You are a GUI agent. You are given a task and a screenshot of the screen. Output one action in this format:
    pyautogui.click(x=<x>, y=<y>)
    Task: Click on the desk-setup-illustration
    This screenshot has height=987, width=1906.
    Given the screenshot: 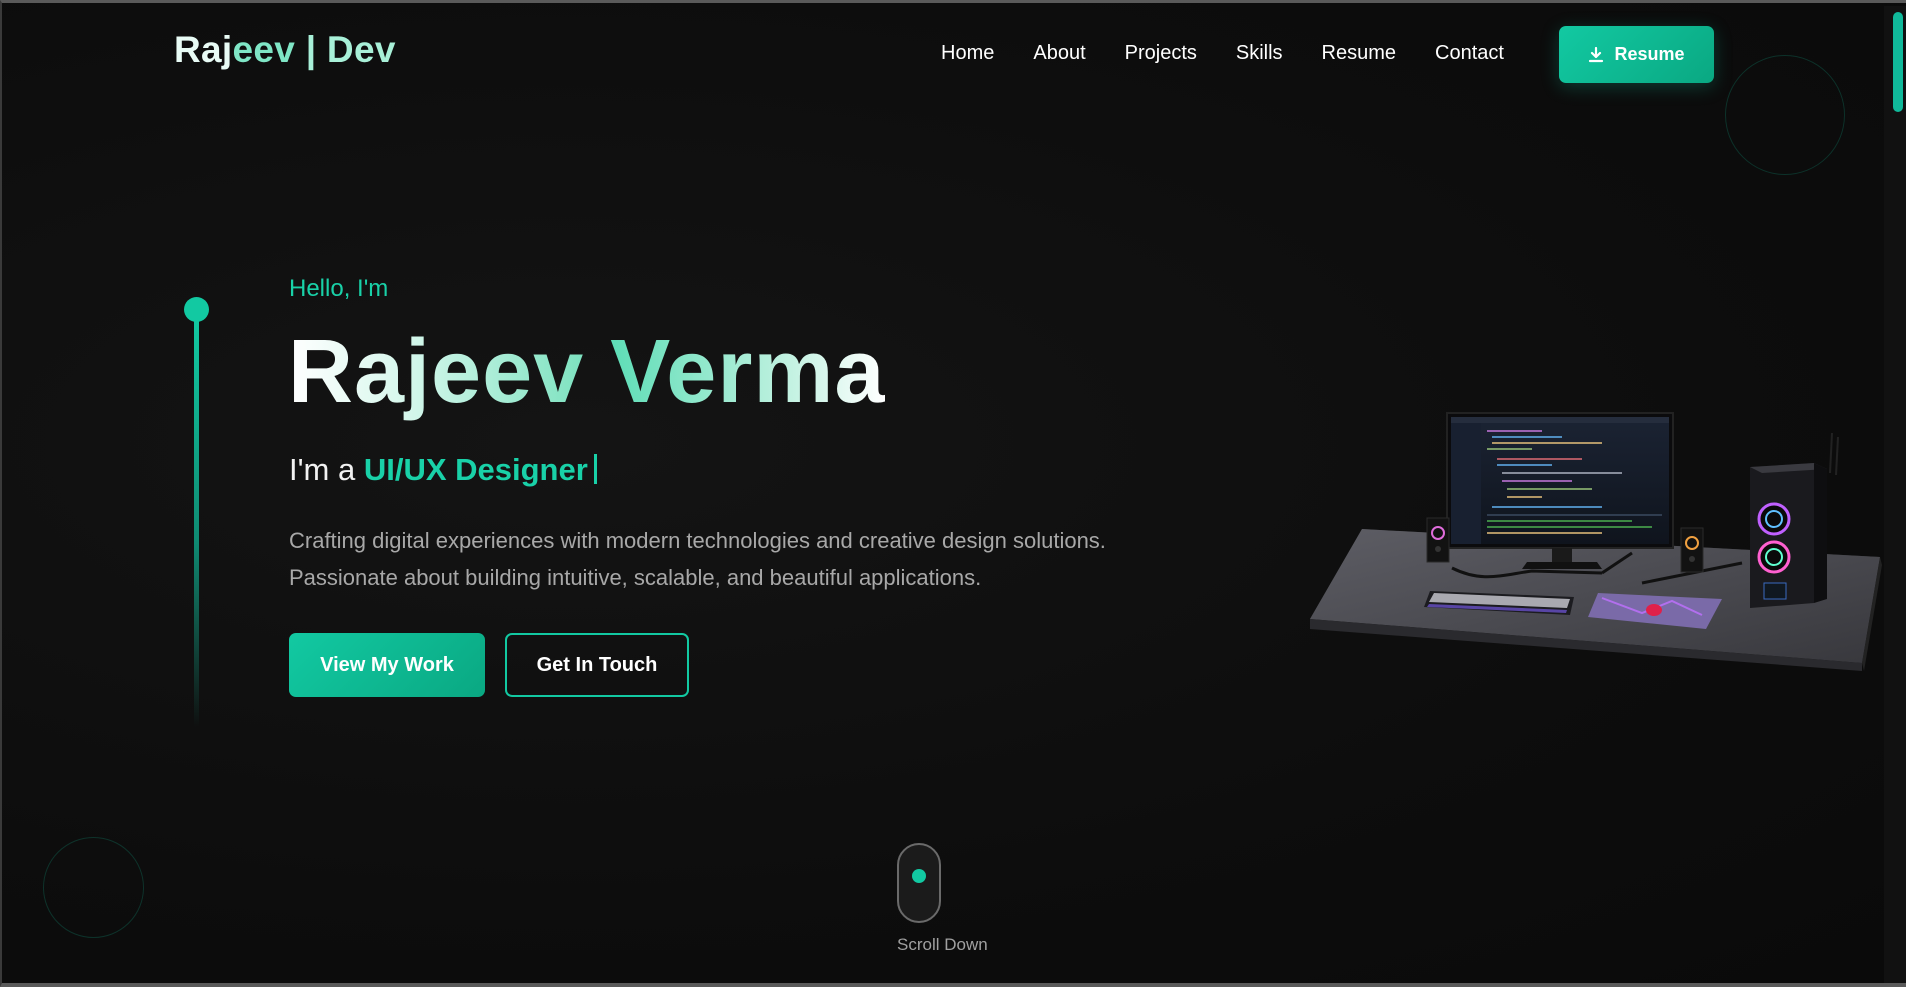 What is the action you would take?
    pyautogui.click(x=1592, y=543)
    